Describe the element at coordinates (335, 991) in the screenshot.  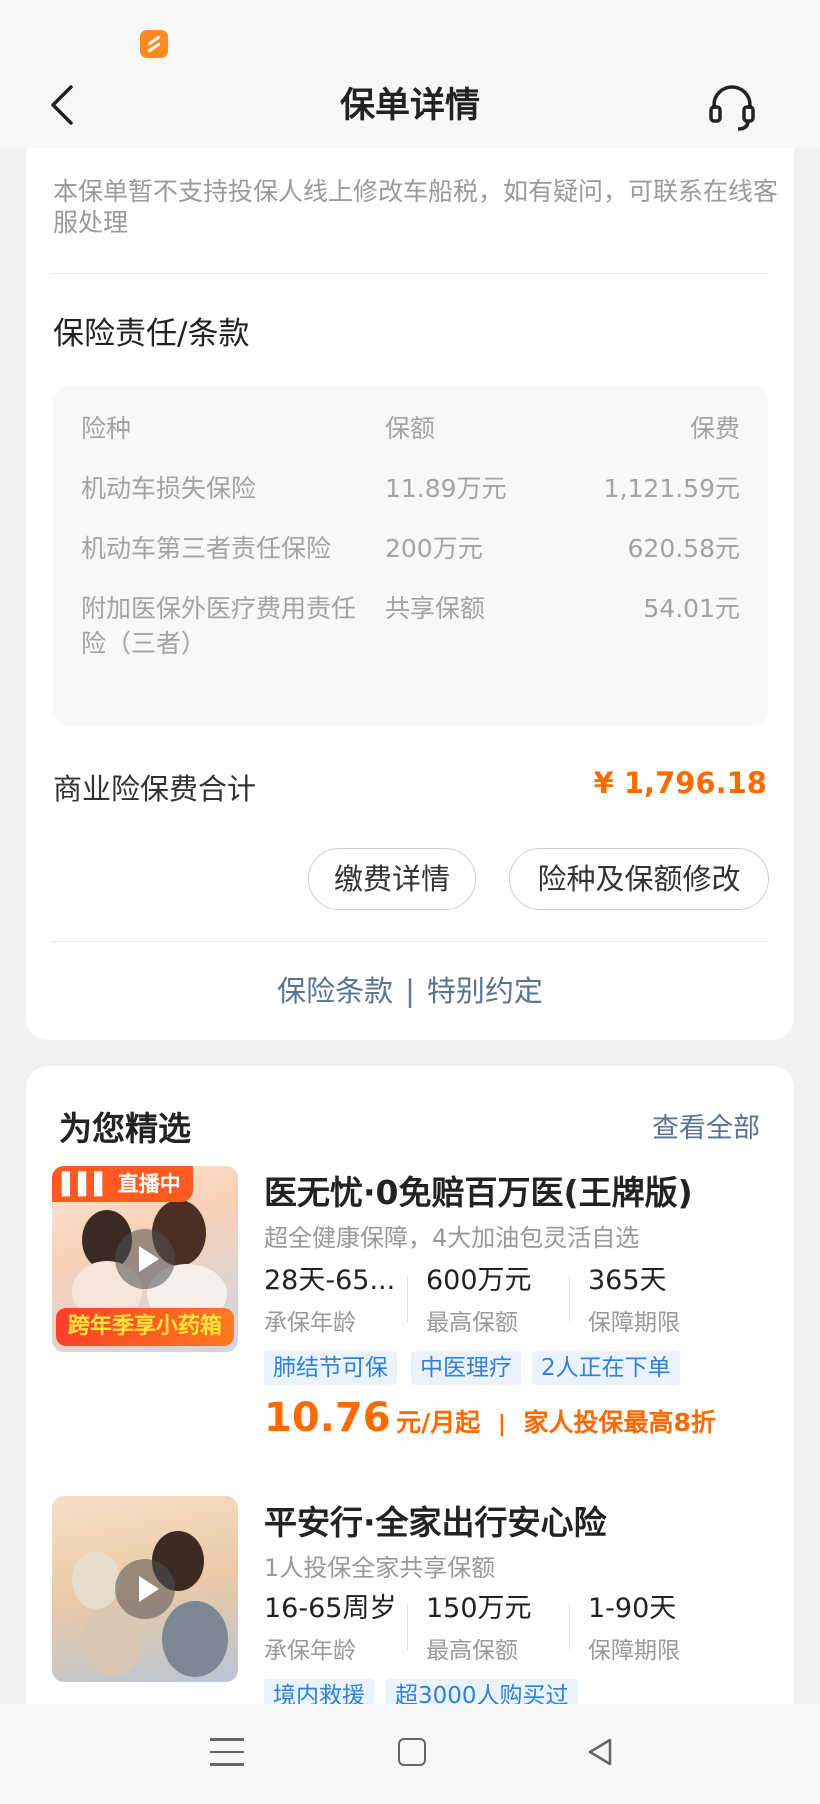
I see `insurance-terms-link: 保险条款` at that location.